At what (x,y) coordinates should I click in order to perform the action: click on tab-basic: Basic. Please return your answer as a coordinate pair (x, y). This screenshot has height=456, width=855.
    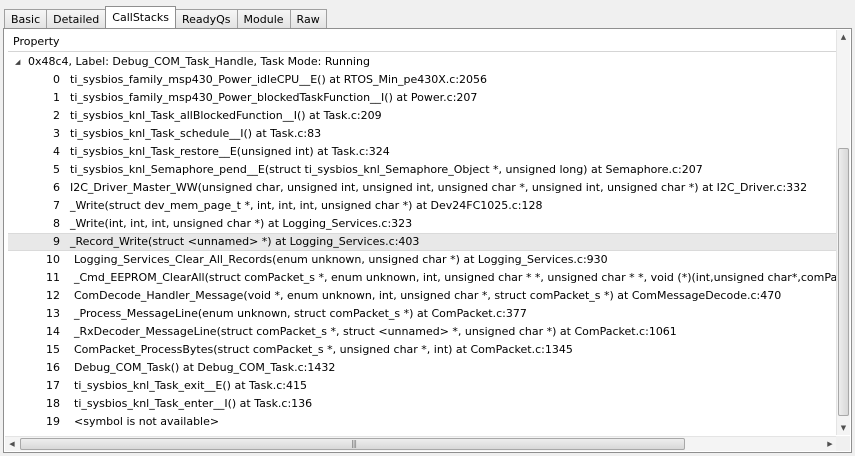
    Looking at the image, I should click on (26, 18).